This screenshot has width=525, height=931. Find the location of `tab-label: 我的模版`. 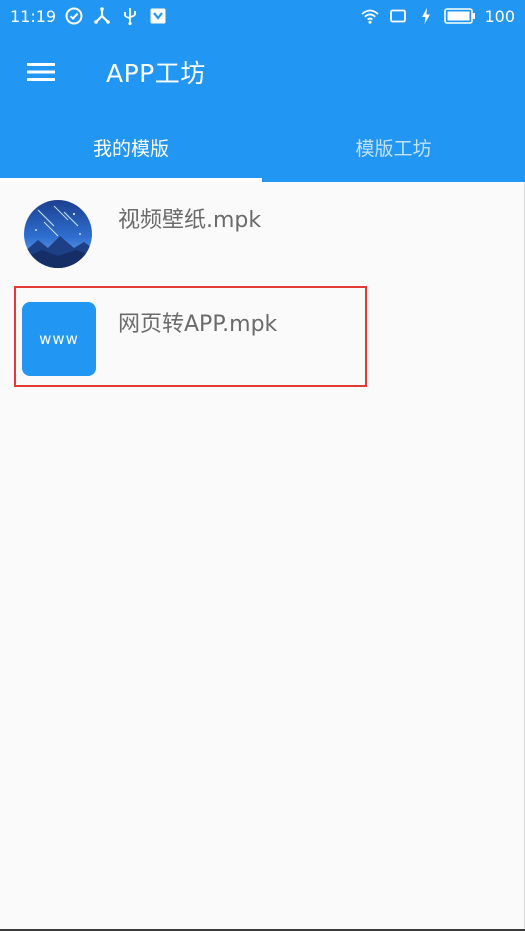

tab-label: 我的模版 is located at coordinates (130, 148).